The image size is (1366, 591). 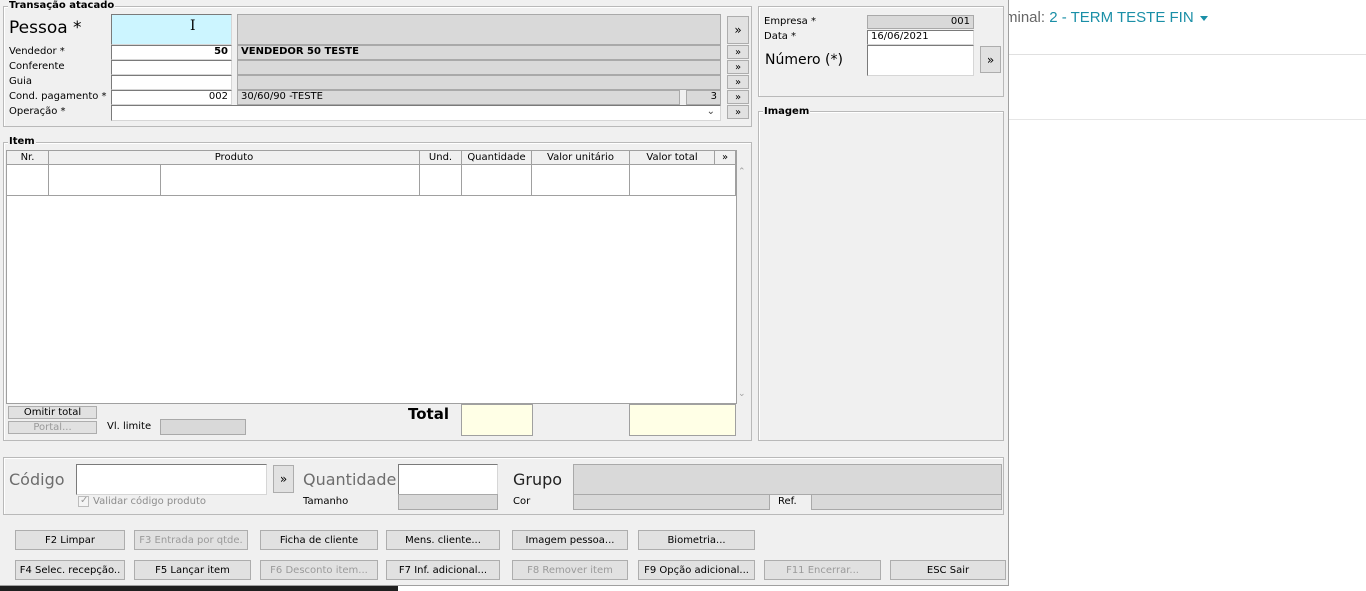 I want to click on ficha-cliente-button: Ficha de cliente, so click(x=319, y=540).